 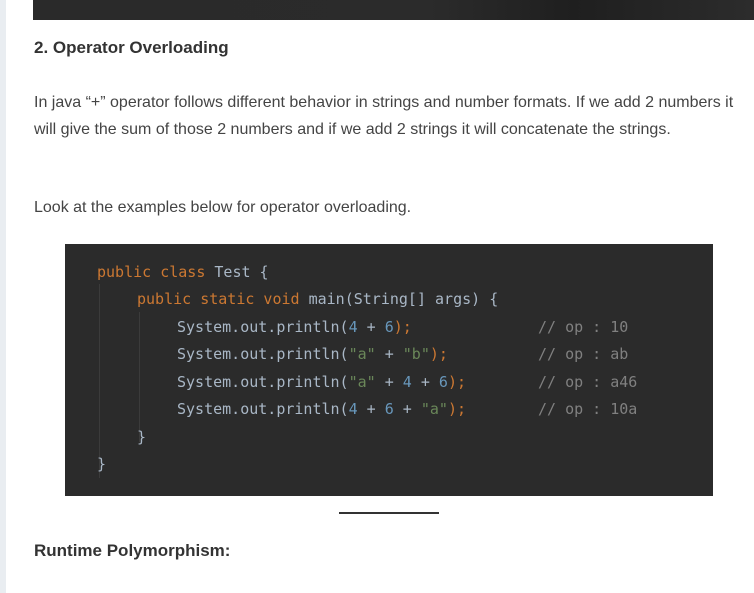 I want to click on code-comment: // op : a46, so click(x=588, y=382).